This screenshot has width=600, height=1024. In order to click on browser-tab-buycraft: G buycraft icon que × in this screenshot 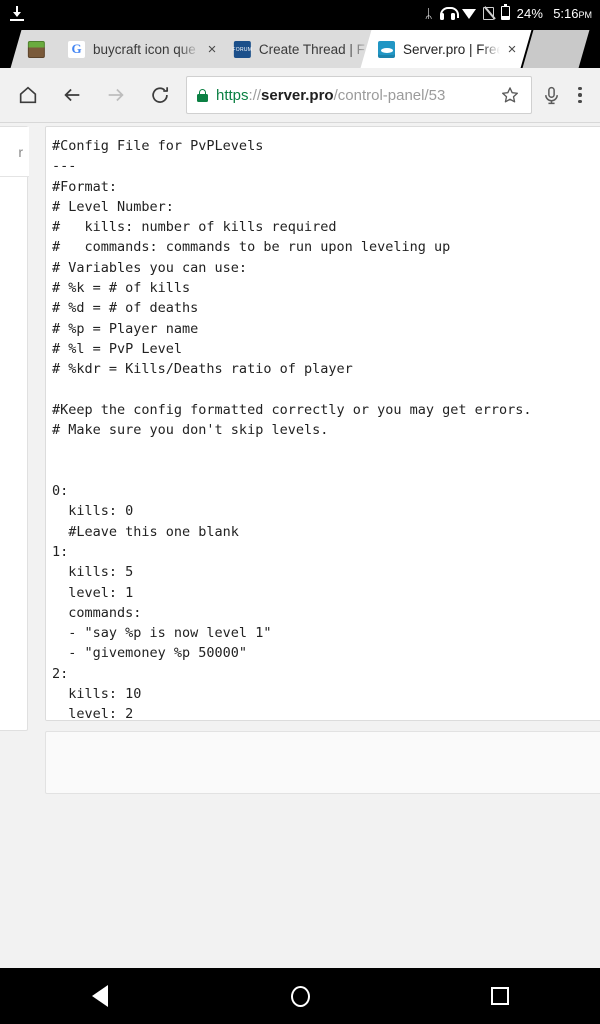, I will do `click(141, 49)`.